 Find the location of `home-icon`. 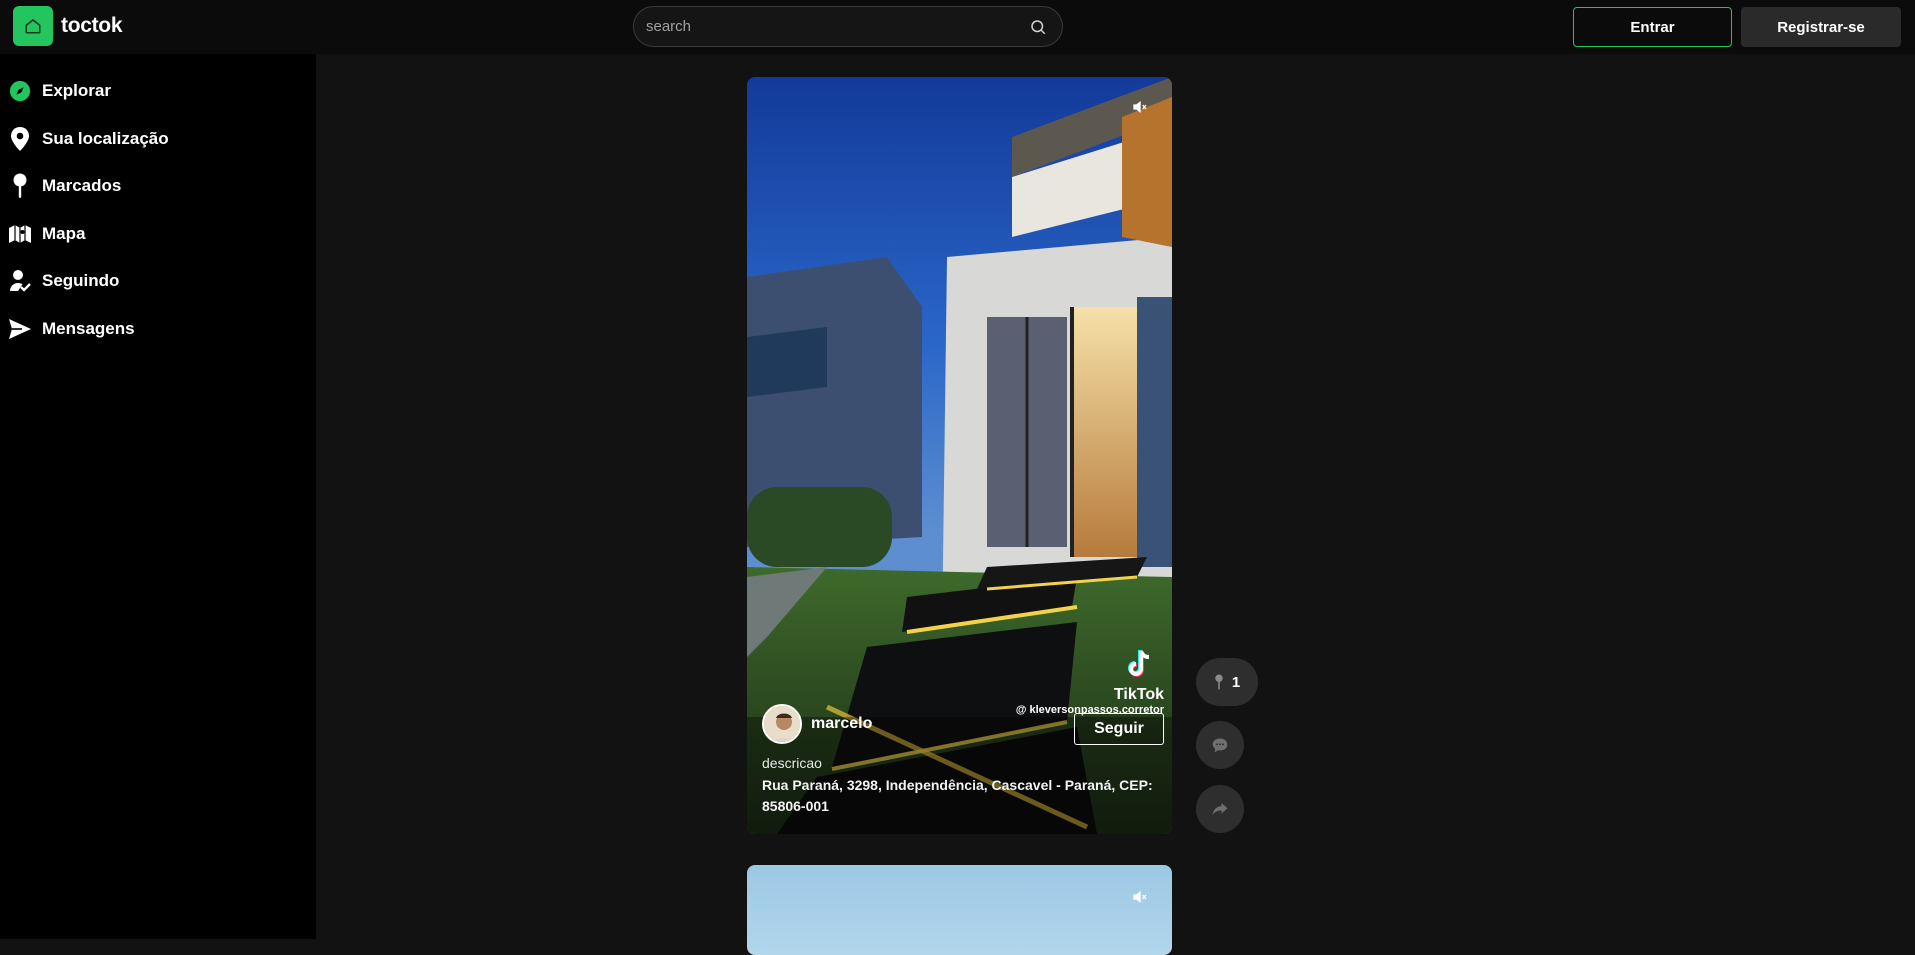

home-icon is located at coordinates (33, 26).